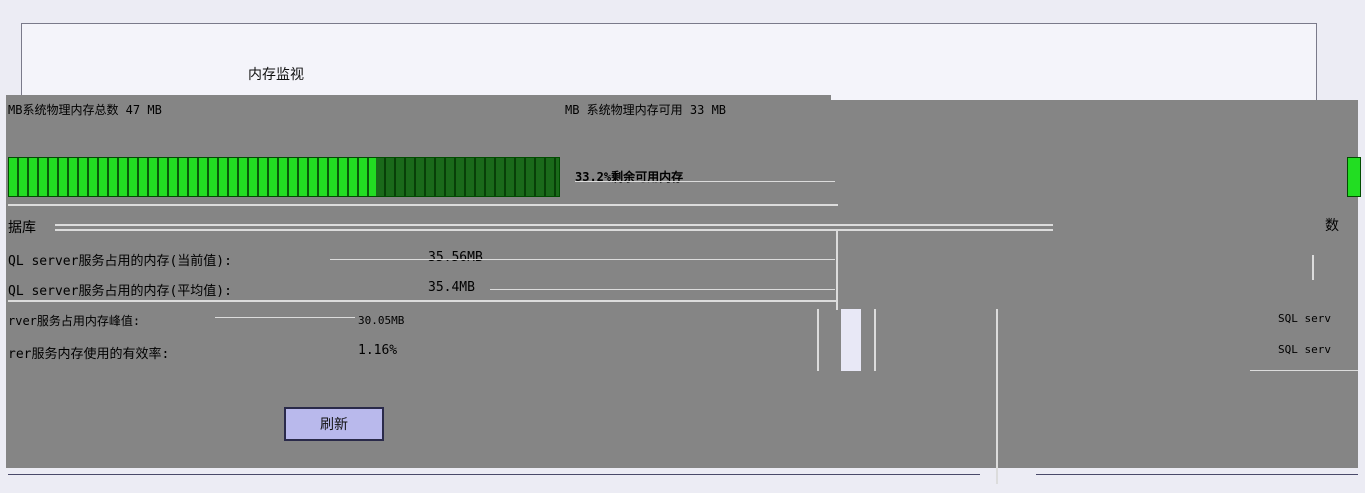 The width and height of the screenshot is (1365, 493). Describe the element at coordinates (646, 110) in the screenshot. I see `available-memory-label: MB 系统物理内存可用 33 MB` at that location.